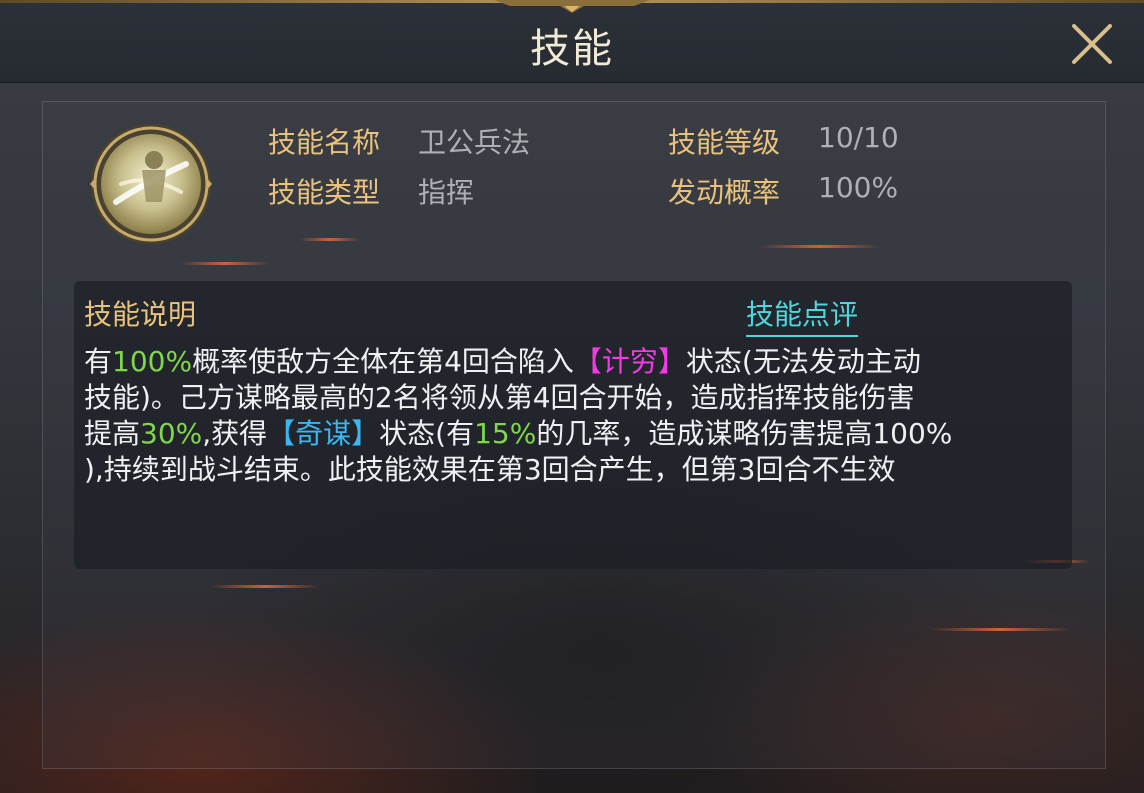 This screenshot has height=793, width=1144. Describe the element at coordinates (151, 184) in the screenshot. I see `warrior-emblem-icon` at that location.